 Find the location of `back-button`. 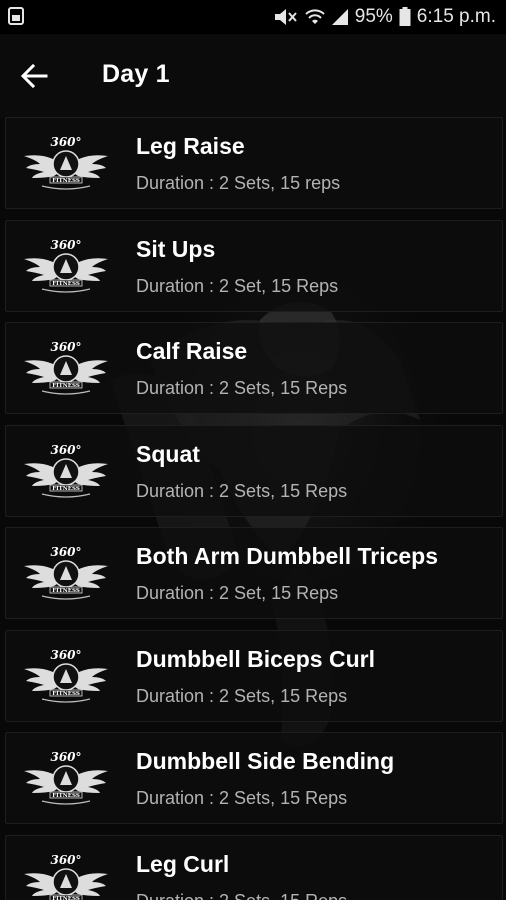

back-button is located at coordinates (34, 76).